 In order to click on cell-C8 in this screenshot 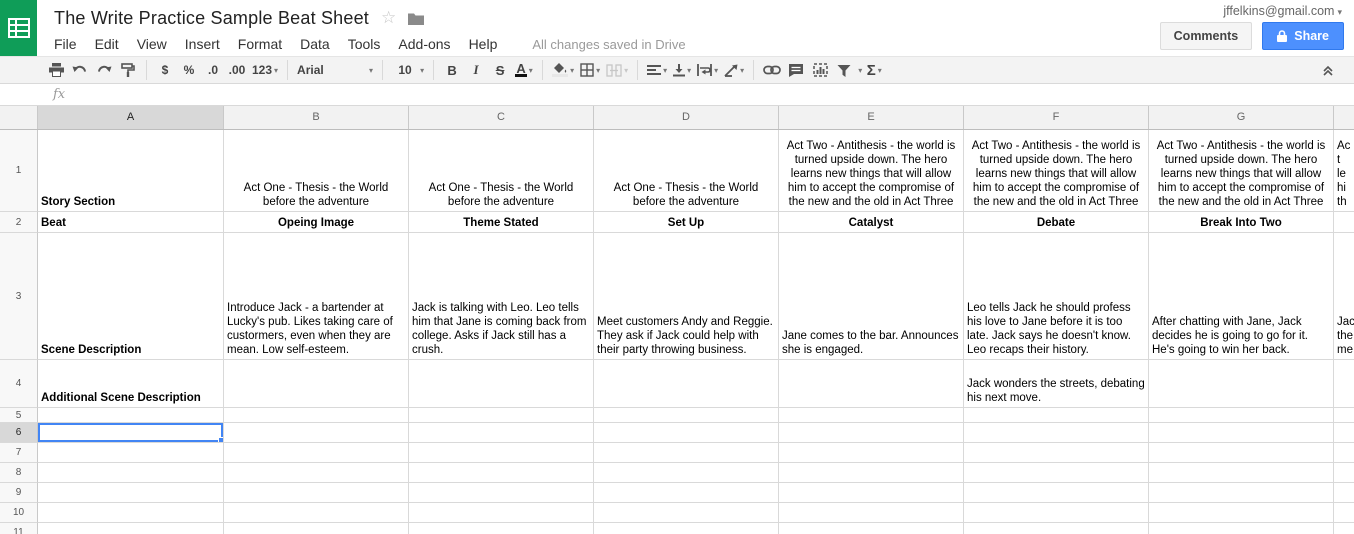, I will do `click(501, 473)`.